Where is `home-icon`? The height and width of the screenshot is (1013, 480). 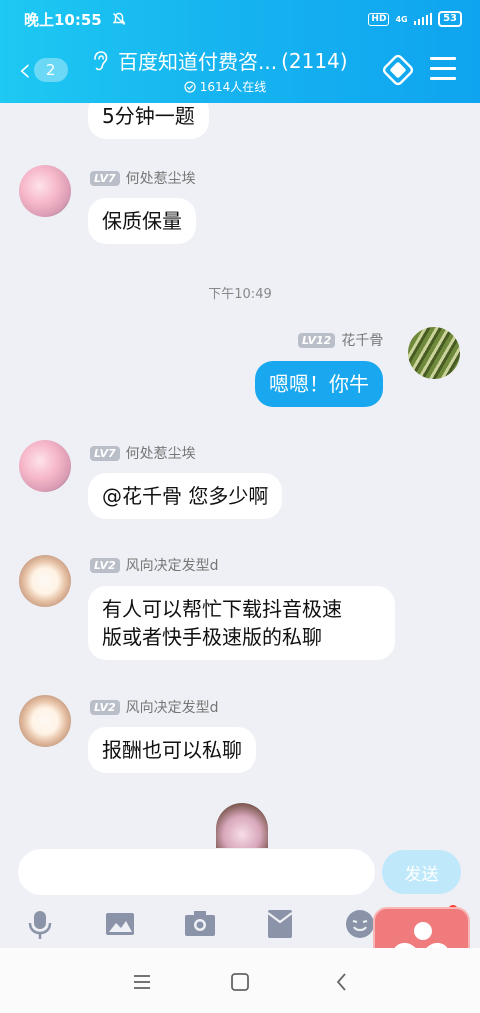
home-icon is located at coordinates (240, 982).